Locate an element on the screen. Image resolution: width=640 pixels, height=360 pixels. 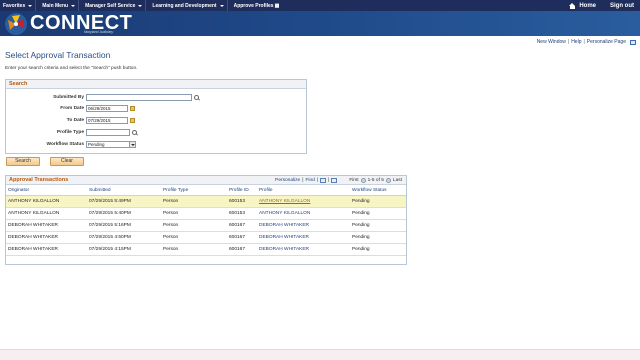
signout-link: Sign out is located at coordinates (622, 6).